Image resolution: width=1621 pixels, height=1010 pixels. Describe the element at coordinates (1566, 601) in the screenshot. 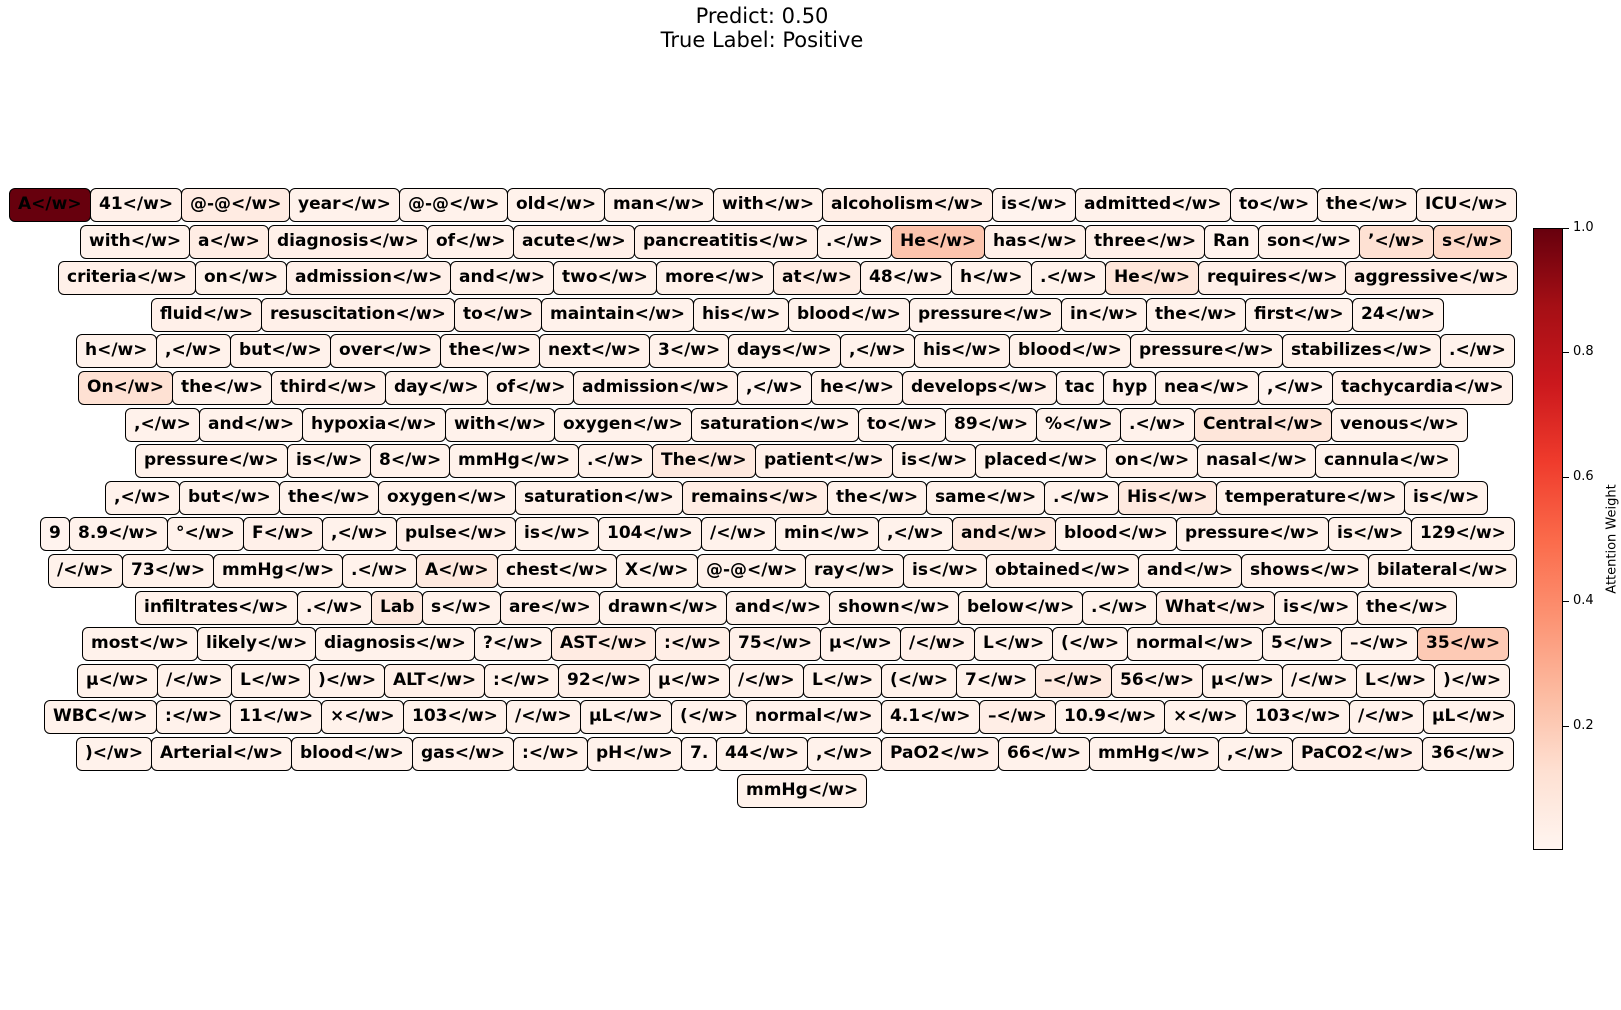

I see `colorbar-tick-mark` at that location.